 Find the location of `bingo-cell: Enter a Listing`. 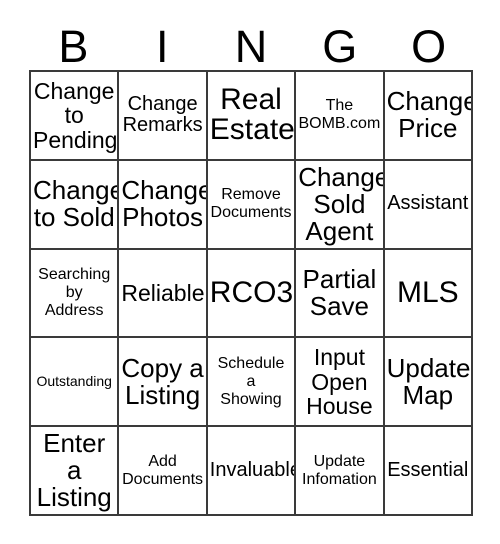

bingo-cell: Enter a Listing is located at coordinates (75, 471).